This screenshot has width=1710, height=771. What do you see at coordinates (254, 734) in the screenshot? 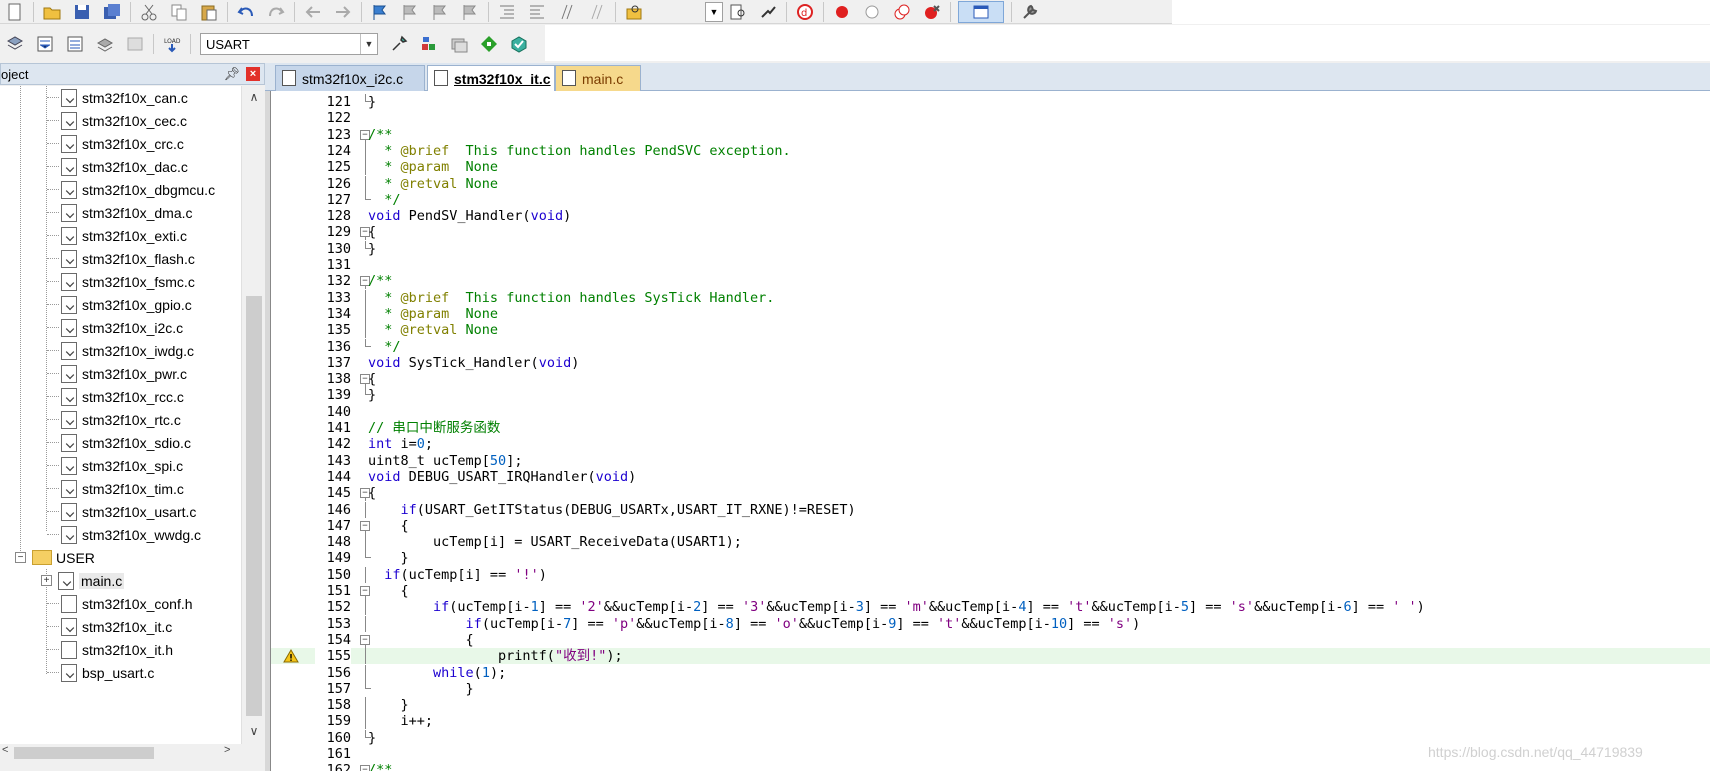
I see `scroll-down-icon: ∨` at bounding box center [254, 734].